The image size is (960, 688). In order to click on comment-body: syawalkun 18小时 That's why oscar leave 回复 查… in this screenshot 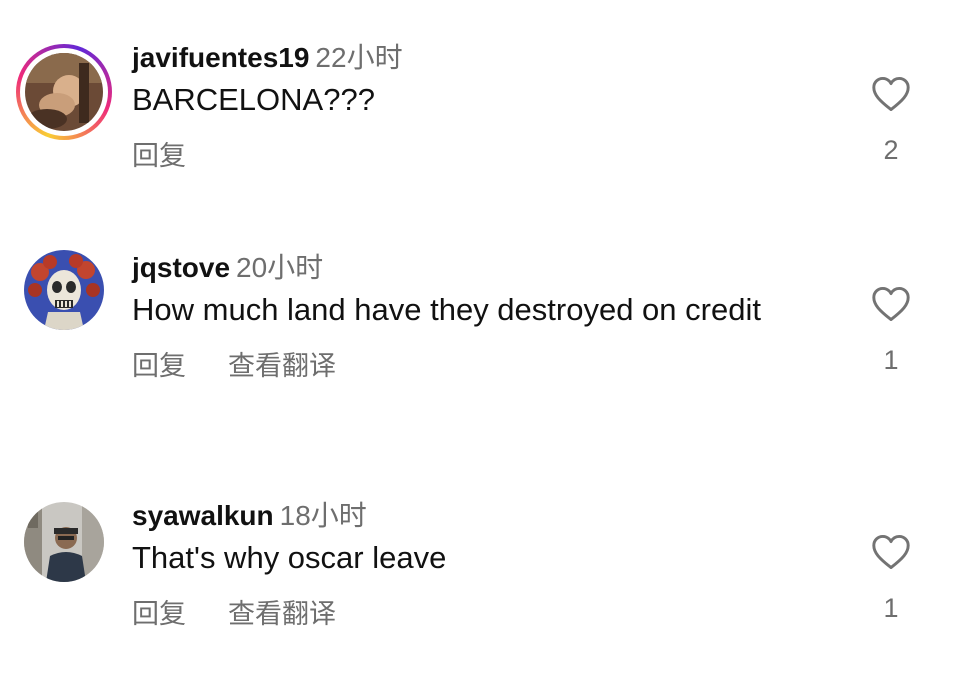, I will do `click(482, 564)`.